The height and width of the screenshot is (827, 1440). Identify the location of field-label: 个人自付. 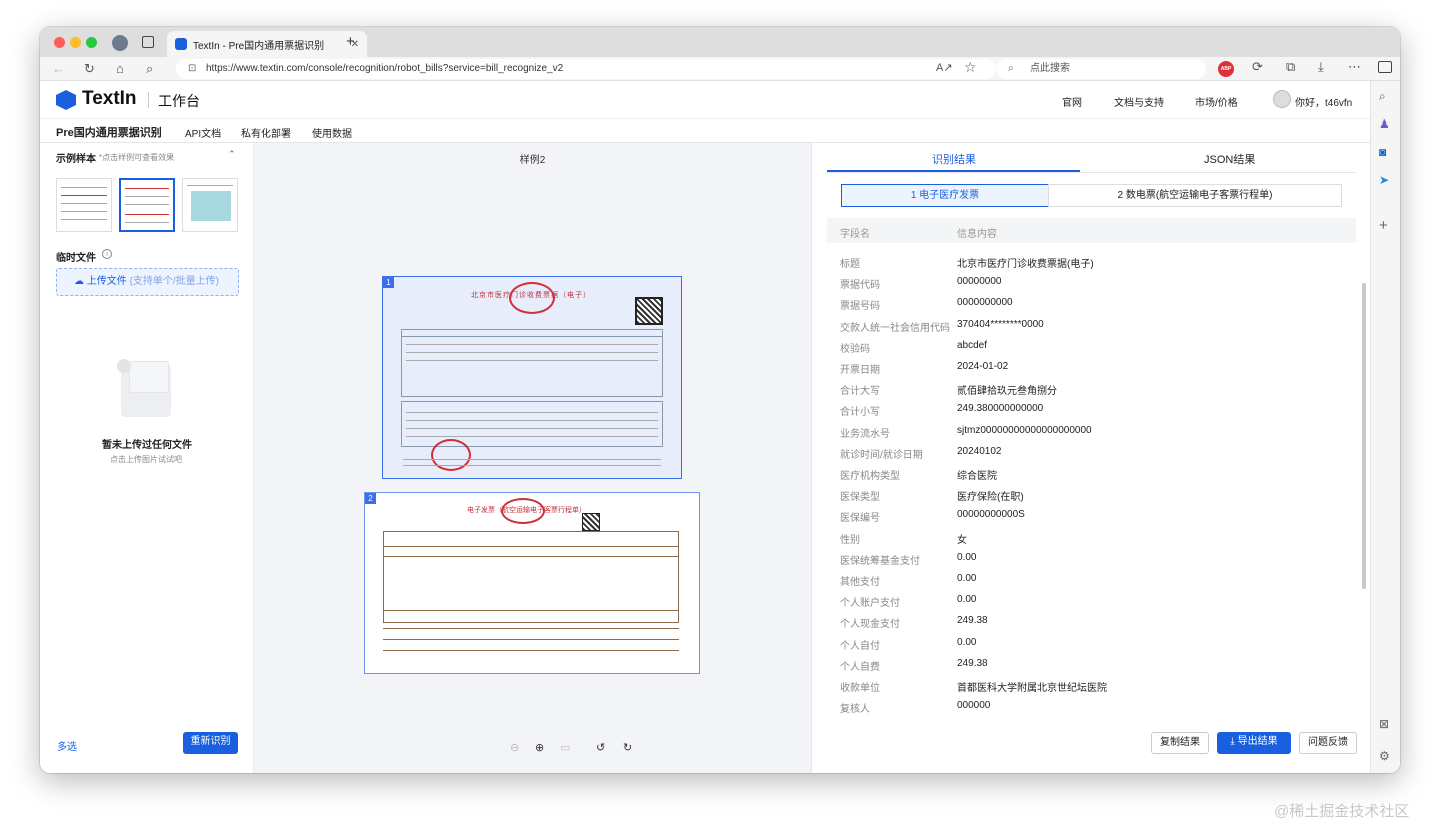
(860, 646).